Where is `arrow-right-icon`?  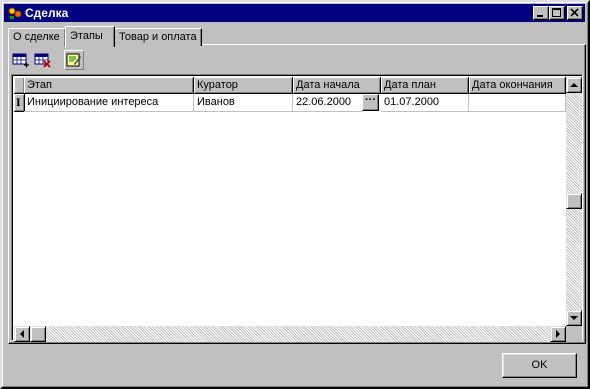 arrow-right-icon is located at coordinates (558, 334).